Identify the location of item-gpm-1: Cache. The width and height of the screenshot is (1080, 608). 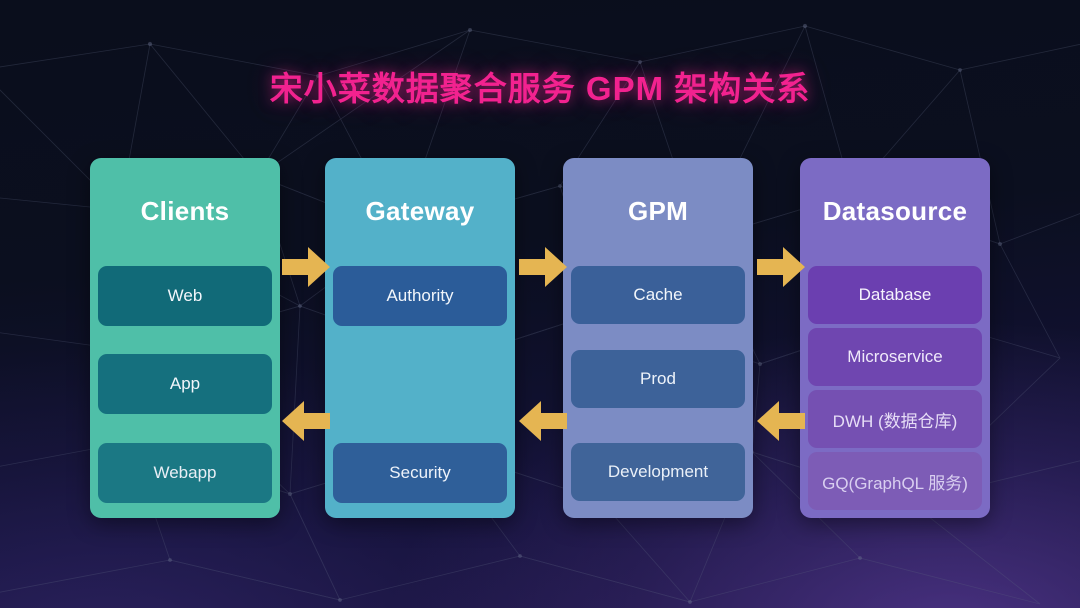
(658, 295).